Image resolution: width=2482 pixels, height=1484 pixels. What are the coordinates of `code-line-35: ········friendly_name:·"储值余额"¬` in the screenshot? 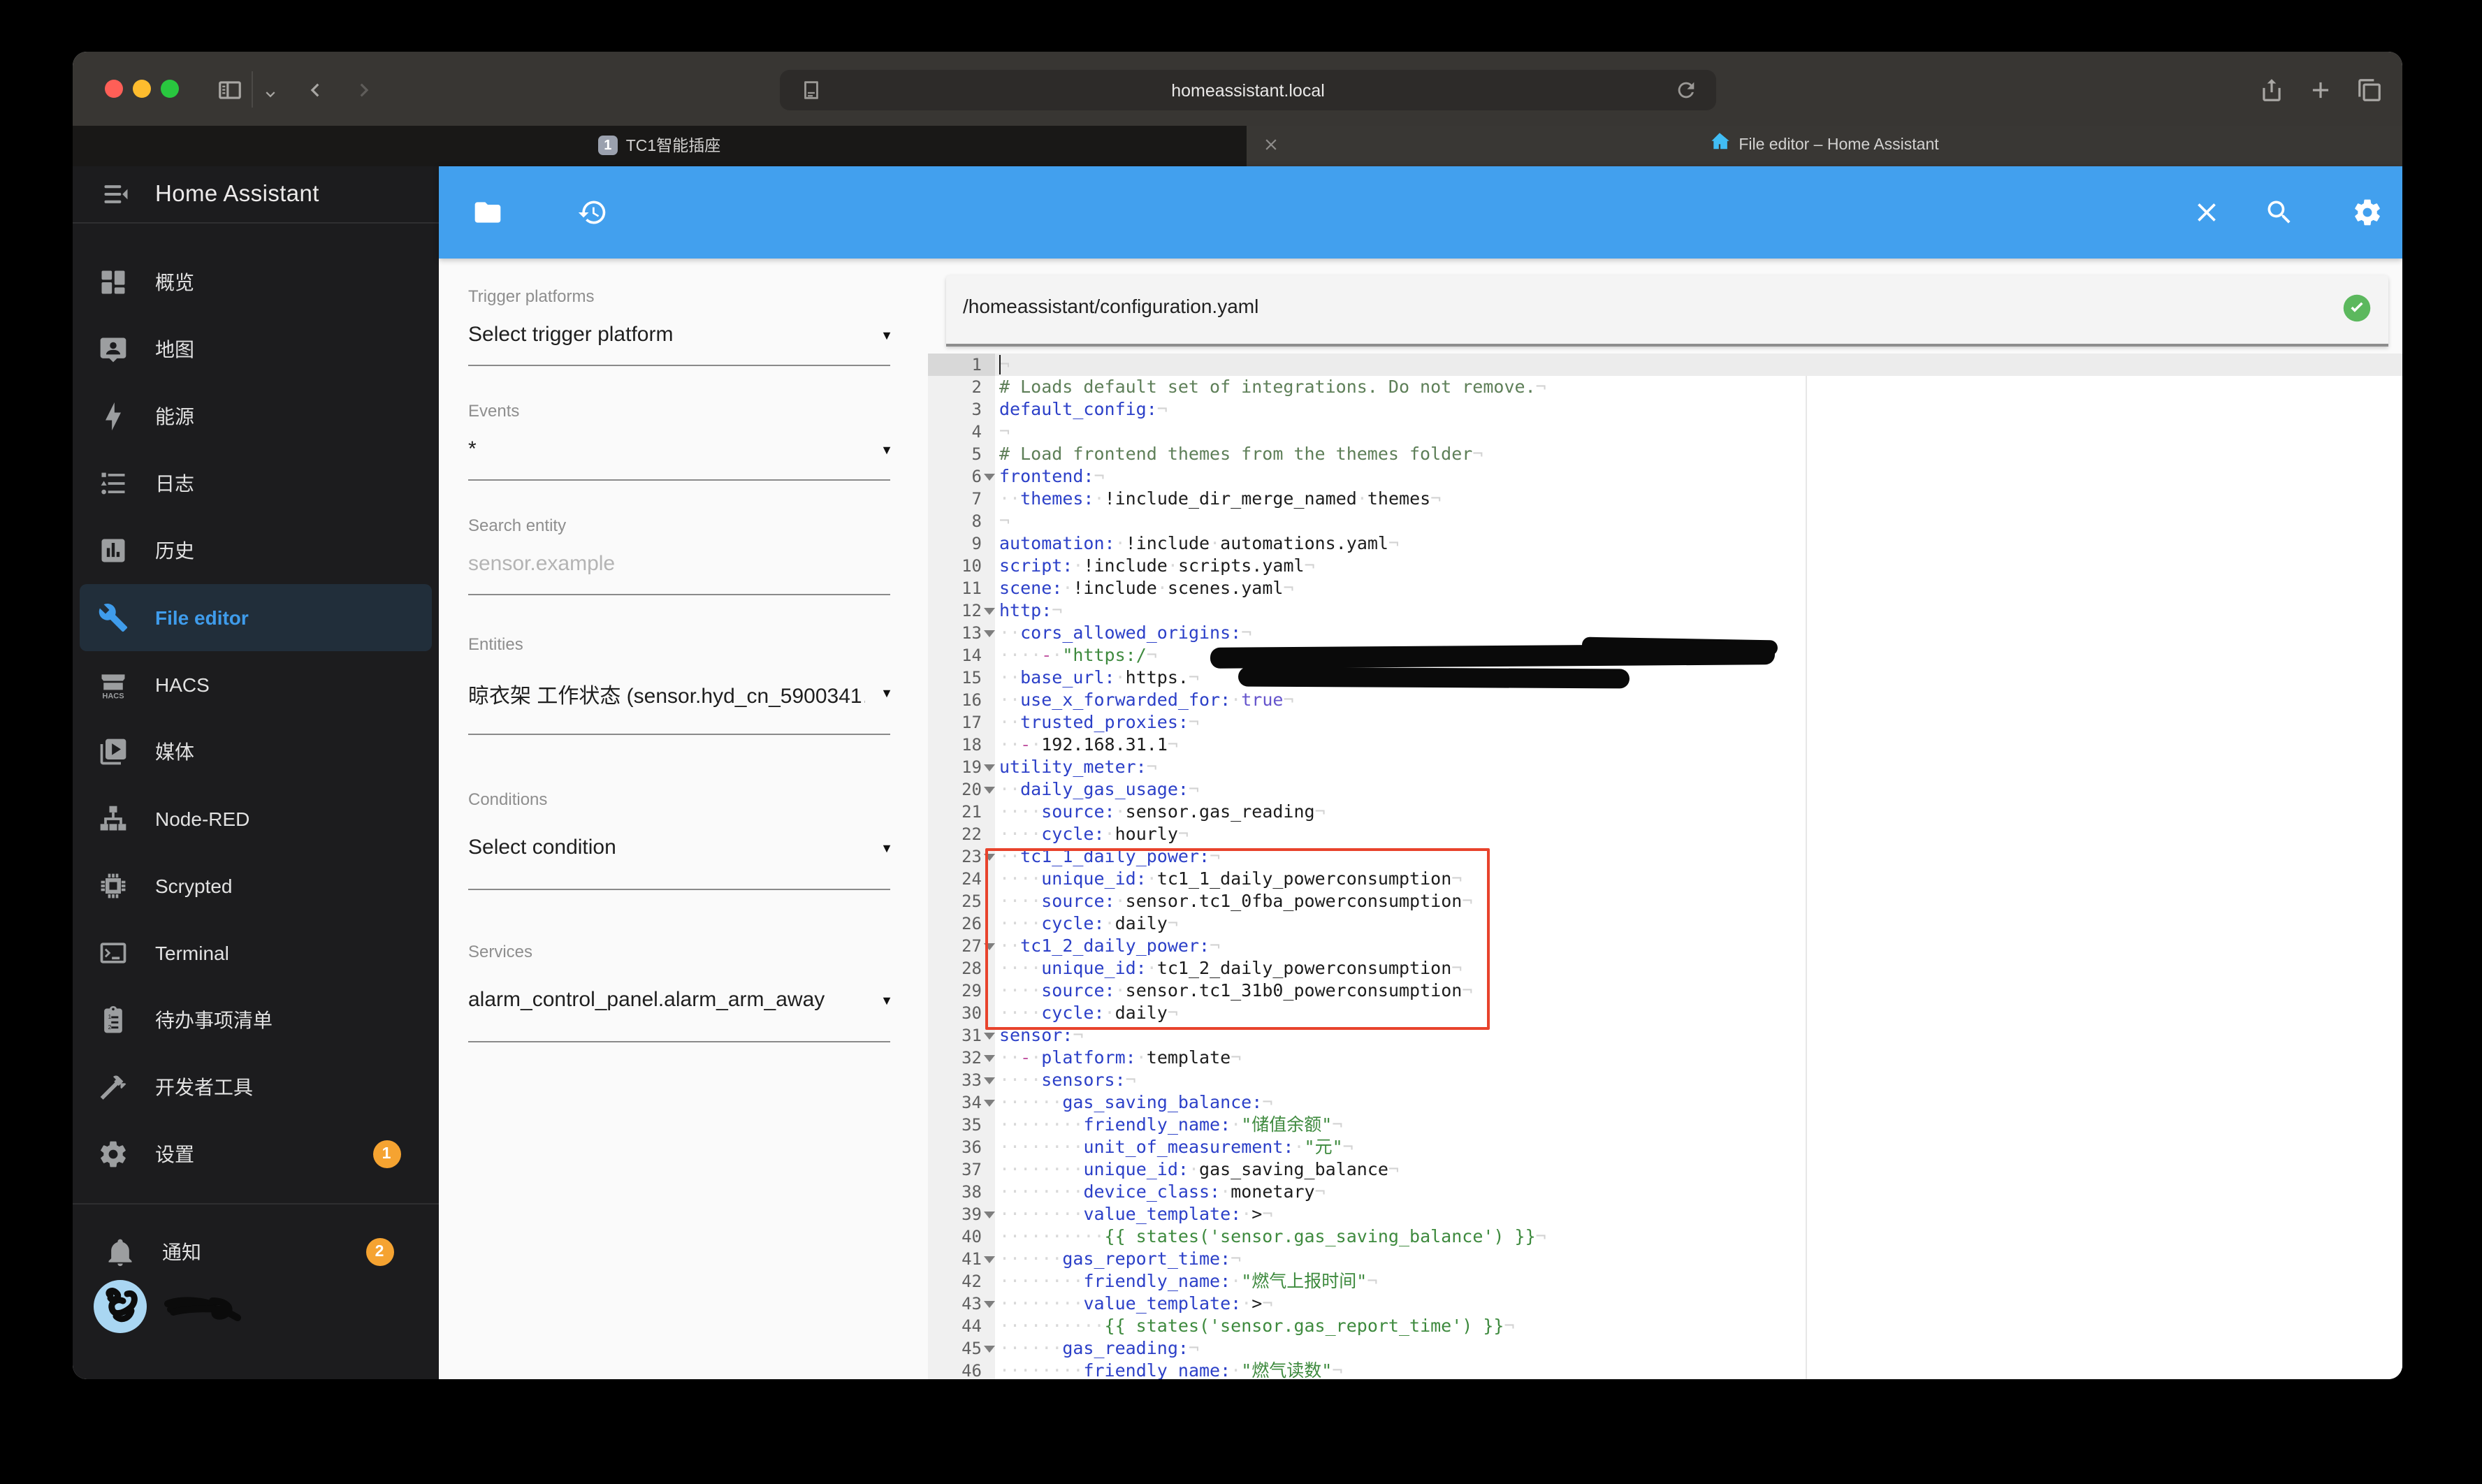 It's located at (1698, 1125).